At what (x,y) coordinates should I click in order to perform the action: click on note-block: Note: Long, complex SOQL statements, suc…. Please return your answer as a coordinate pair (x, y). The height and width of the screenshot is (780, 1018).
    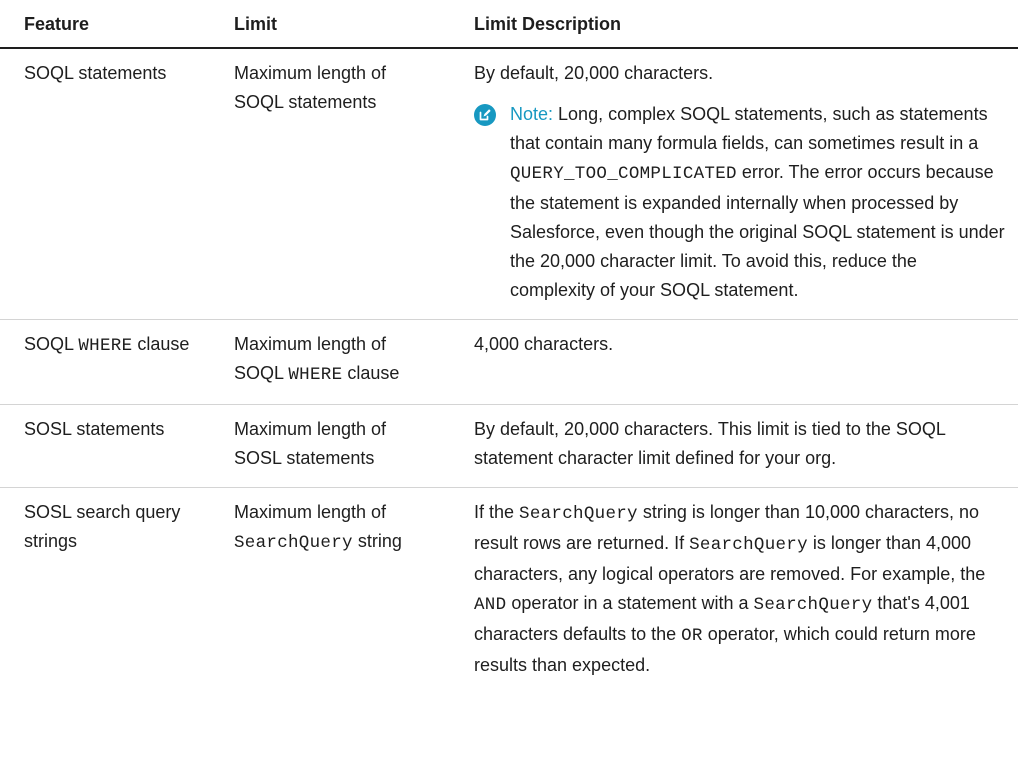
    Looking at the image, I should click on (740, 202).